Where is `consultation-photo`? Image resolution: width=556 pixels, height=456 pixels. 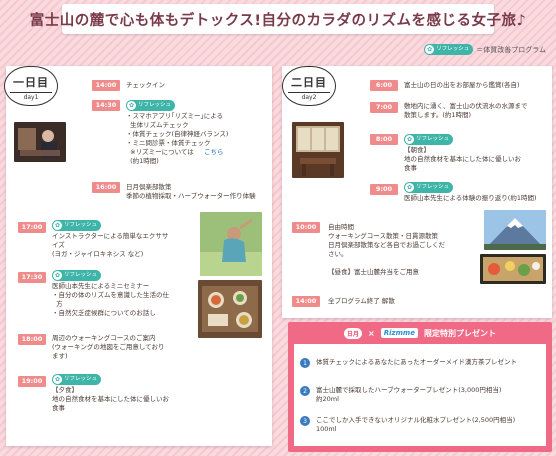
consultation-photo is located at coordinates (40, 142).